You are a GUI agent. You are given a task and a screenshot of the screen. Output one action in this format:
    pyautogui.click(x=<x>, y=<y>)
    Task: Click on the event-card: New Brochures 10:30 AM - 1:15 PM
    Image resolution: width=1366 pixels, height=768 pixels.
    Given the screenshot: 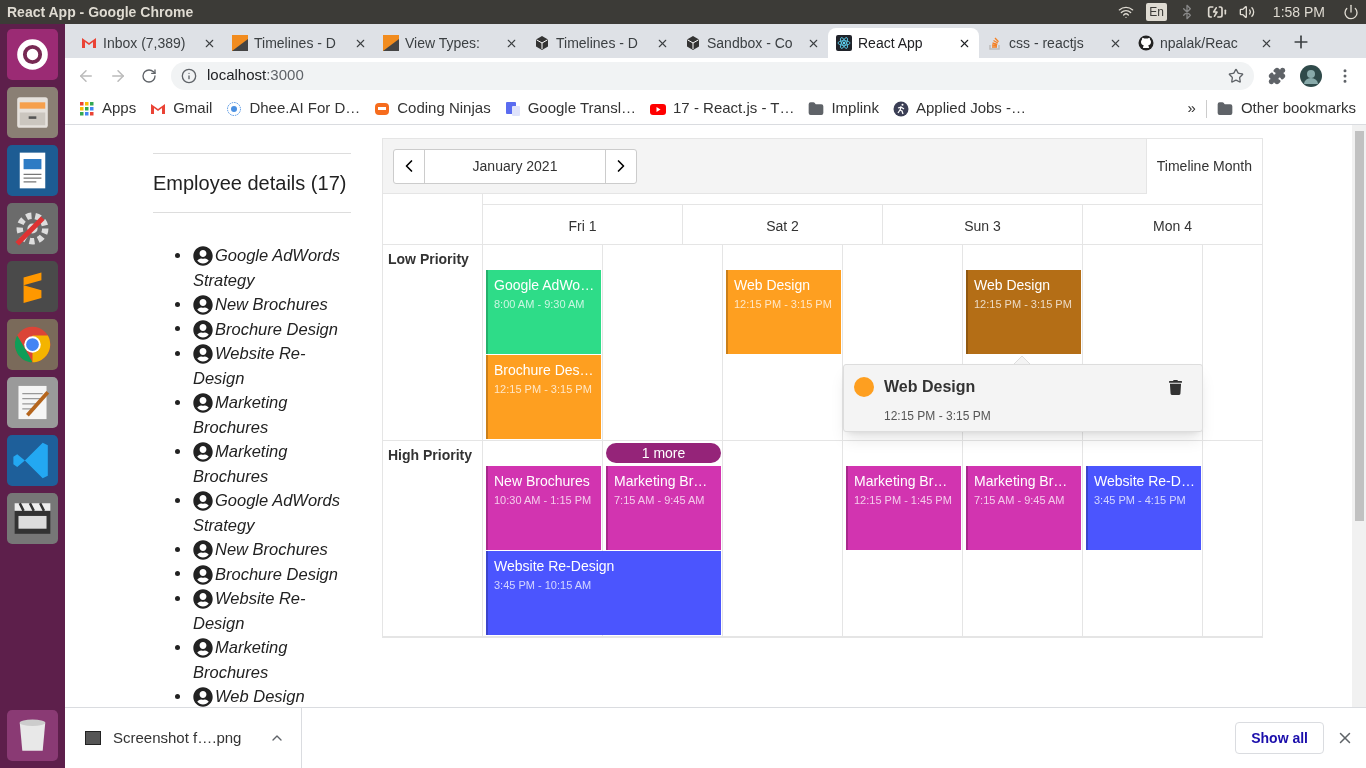 What is the action you would take?
    pyautogui.click(x=543, y=508)
    